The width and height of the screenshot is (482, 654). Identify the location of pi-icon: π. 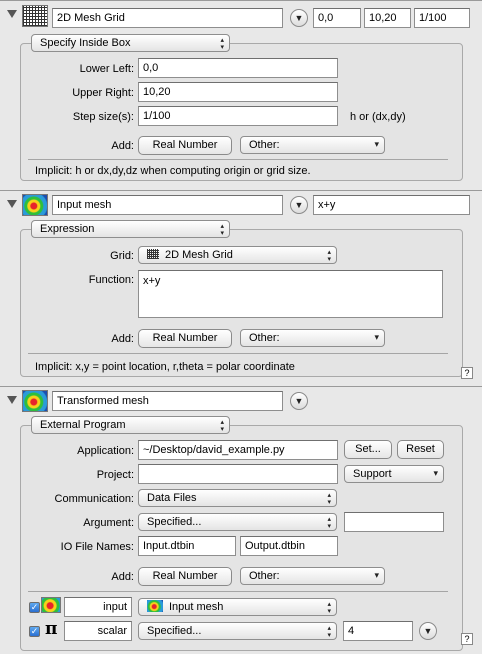
(51, 629).